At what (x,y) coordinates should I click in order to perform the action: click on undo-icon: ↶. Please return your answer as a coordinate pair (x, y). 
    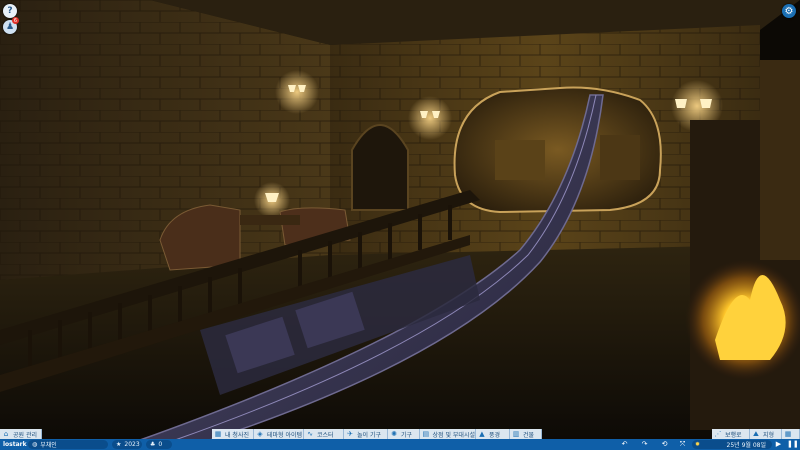
    Looking at the image, I should click on (624, 444).